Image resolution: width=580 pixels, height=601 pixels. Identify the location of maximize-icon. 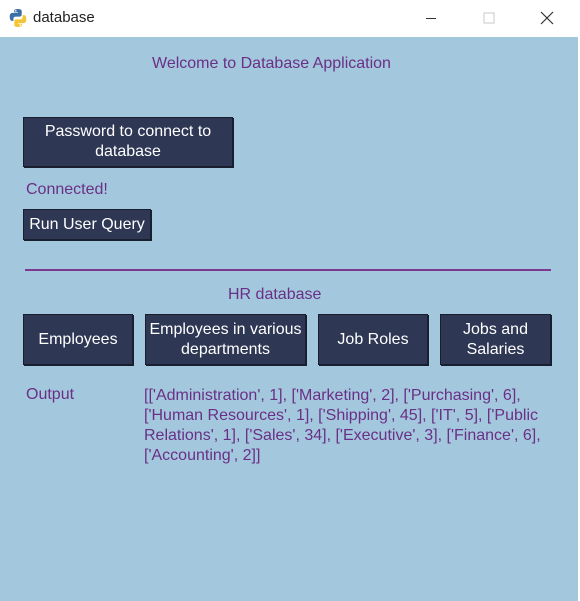
(489, 18).